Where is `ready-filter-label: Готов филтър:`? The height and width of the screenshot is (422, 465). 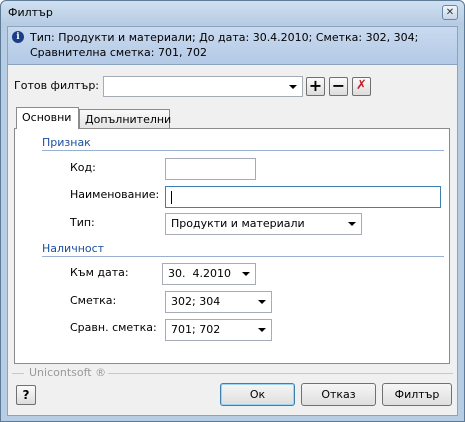 ready-filter-label: Готов филтър: is located at coordinates (57, 85).